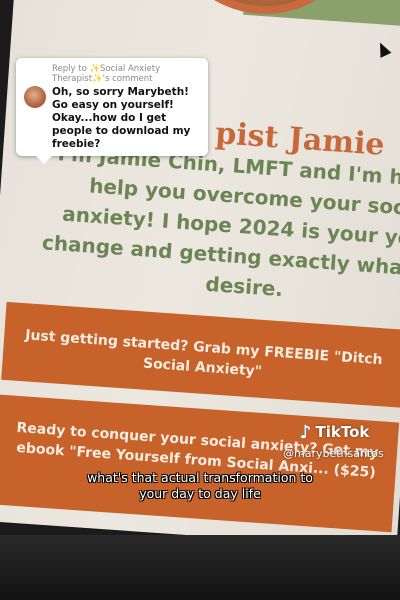 Image resolution: width=400 pixels, height=600 pixels. I want to click on tiktok-note-icon: ♪, so click(306, 432).